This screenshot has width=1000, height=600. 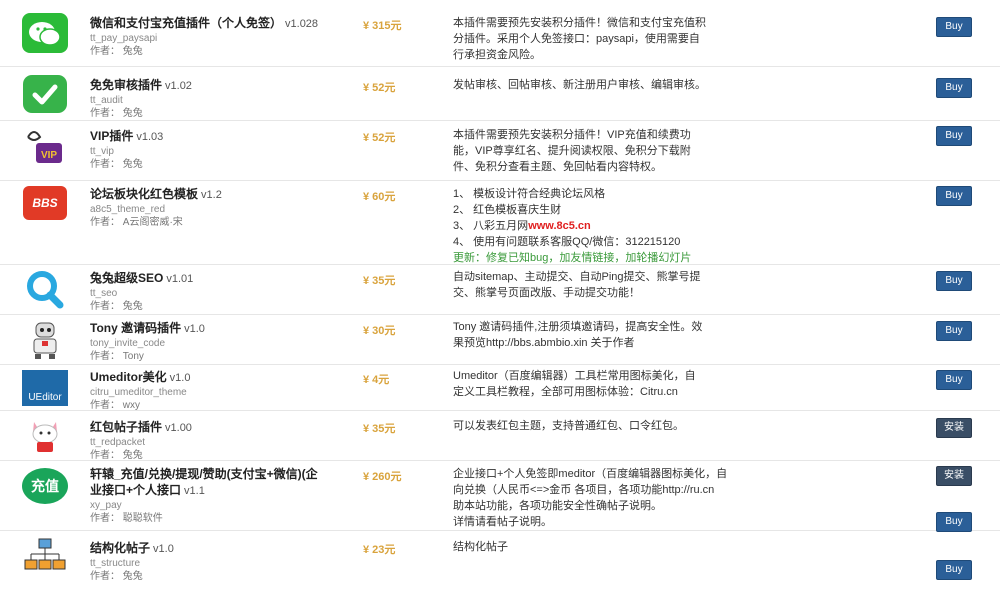 What do you see at coordinates (45, 94) in the screenshot?
I see `checkmark-icon` at bounding box center [45, 94].